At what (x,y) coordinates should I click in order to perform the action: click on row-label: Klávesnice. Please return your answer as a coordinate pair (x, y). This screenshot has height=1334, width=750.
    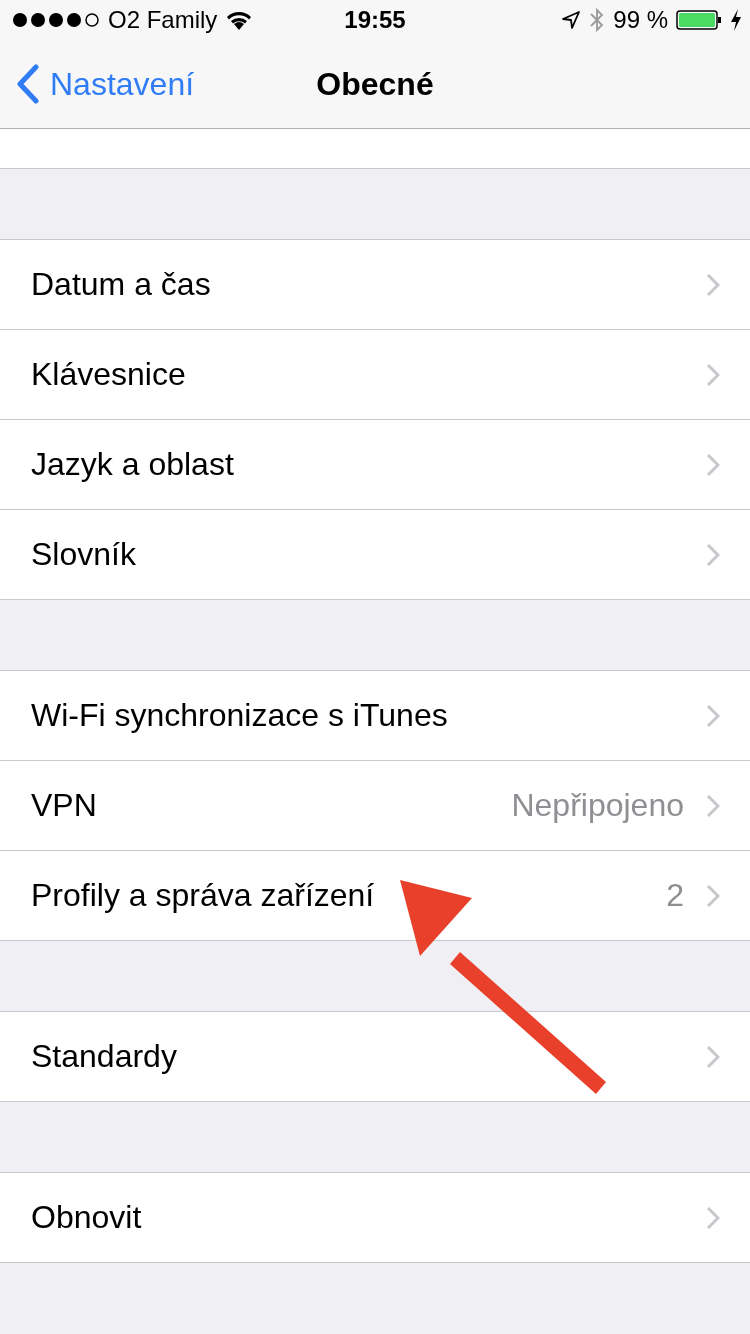
    Looking at the image, I should click on (108, 374).